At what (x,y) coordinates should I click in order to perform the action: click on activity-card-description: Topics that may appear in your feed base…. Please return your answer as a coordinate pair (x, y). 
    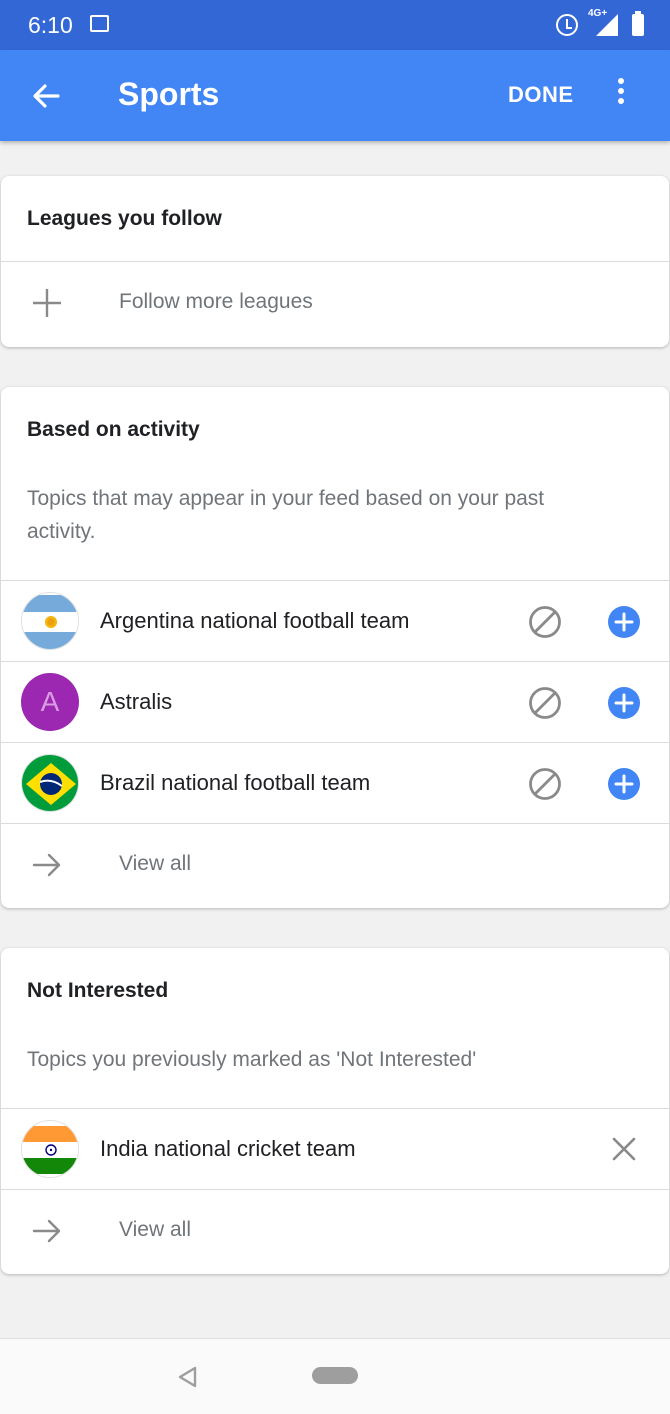
    Looking at the image, I should click on (286, 515).